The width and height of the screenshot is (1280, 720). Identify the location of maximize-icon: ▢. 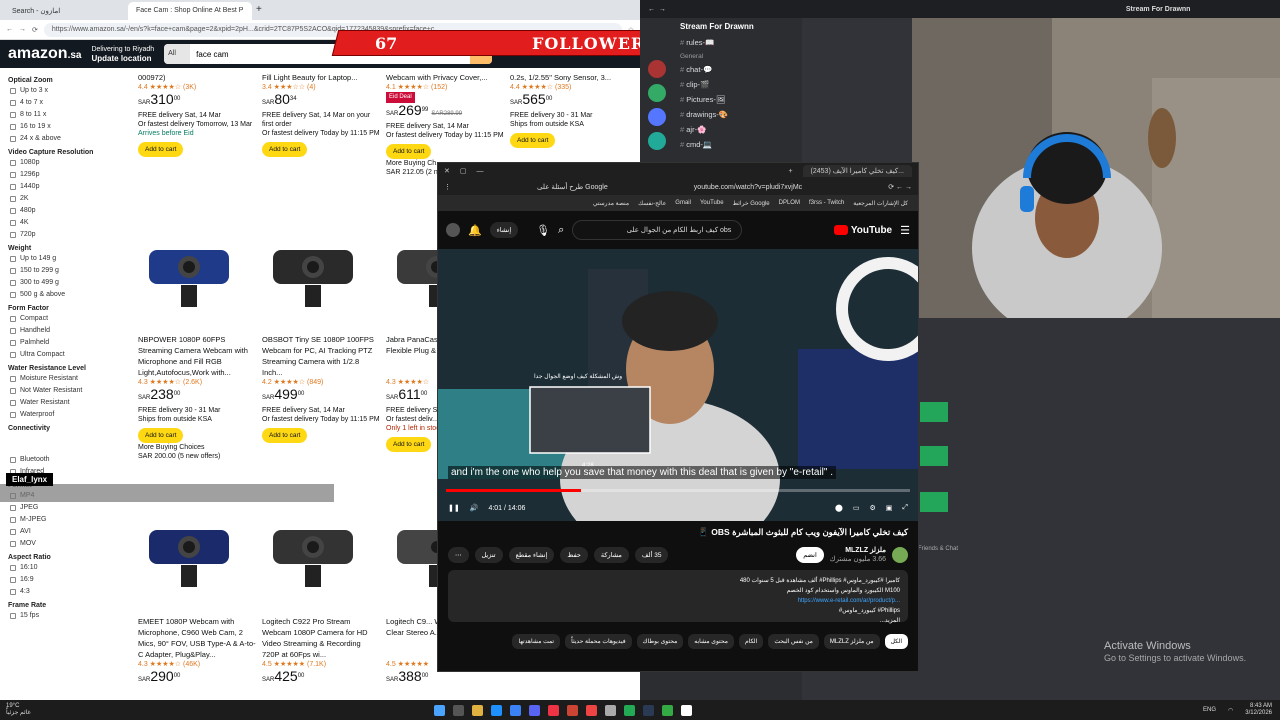
(463, 171).